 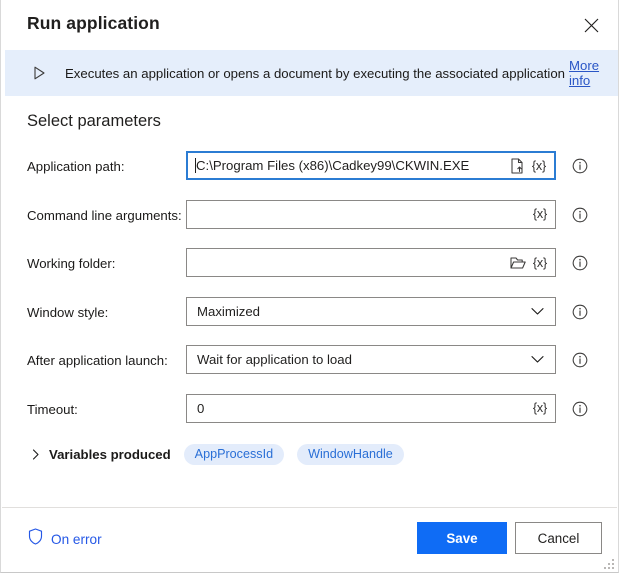 What do you see at coordinates (68, 312) in the screenshot?
I see `parameter-label: Window style:` at bounding box center [68, 312].